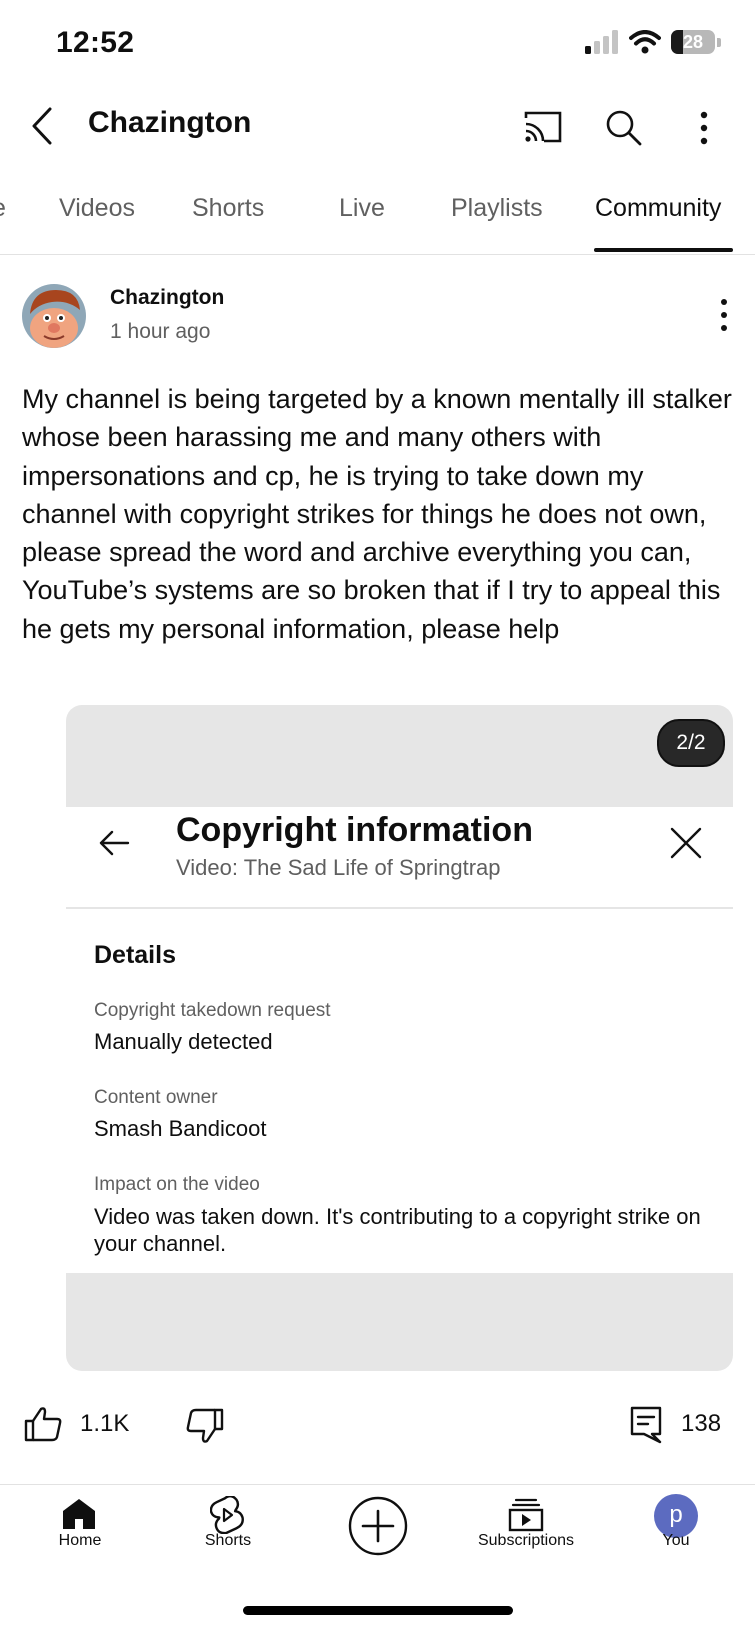  Describe the element at coordinates (80, 1540) in the screenshot. I see `nav-home-label: Home` at that location.